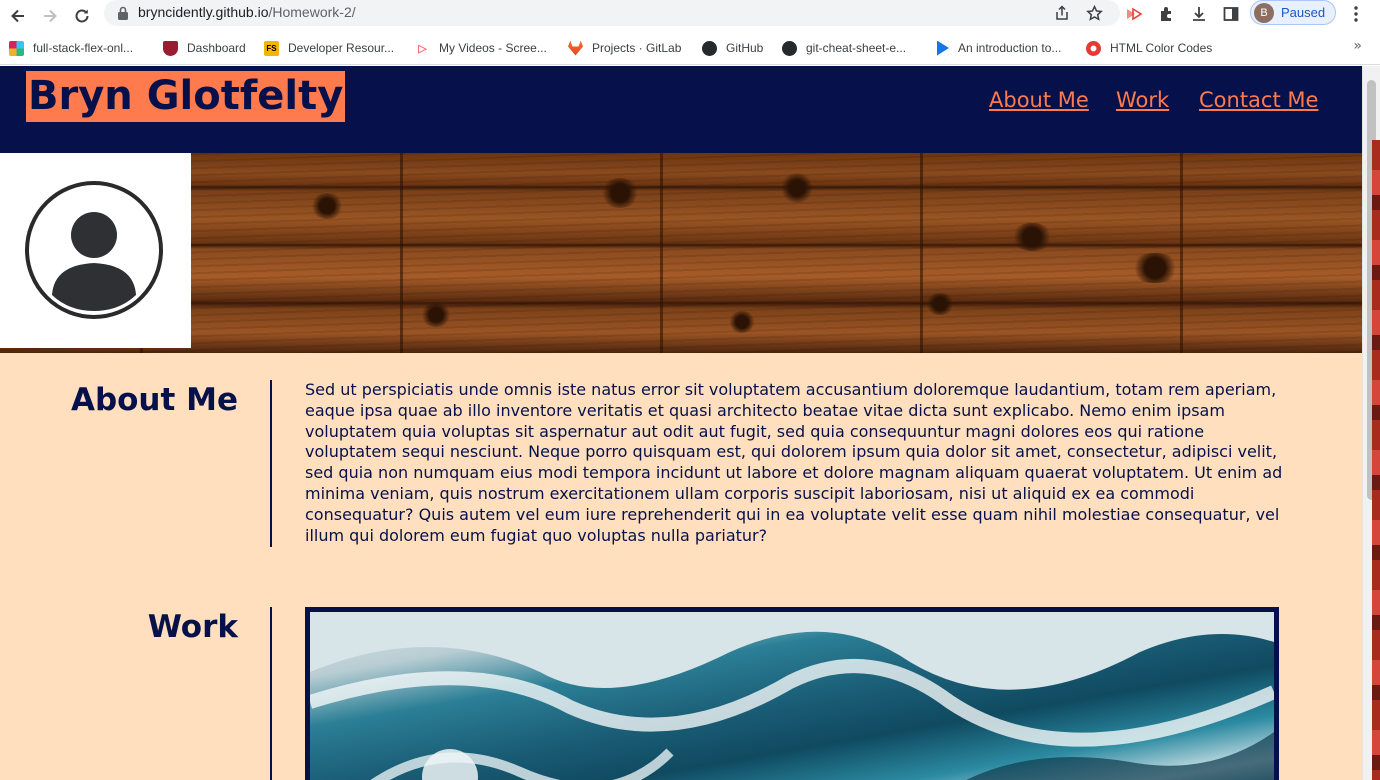 This screenshot has width=1380, height=780. Describe the element at coordinates (943, 48) in the screenshot. I see `play-icon` at that location.